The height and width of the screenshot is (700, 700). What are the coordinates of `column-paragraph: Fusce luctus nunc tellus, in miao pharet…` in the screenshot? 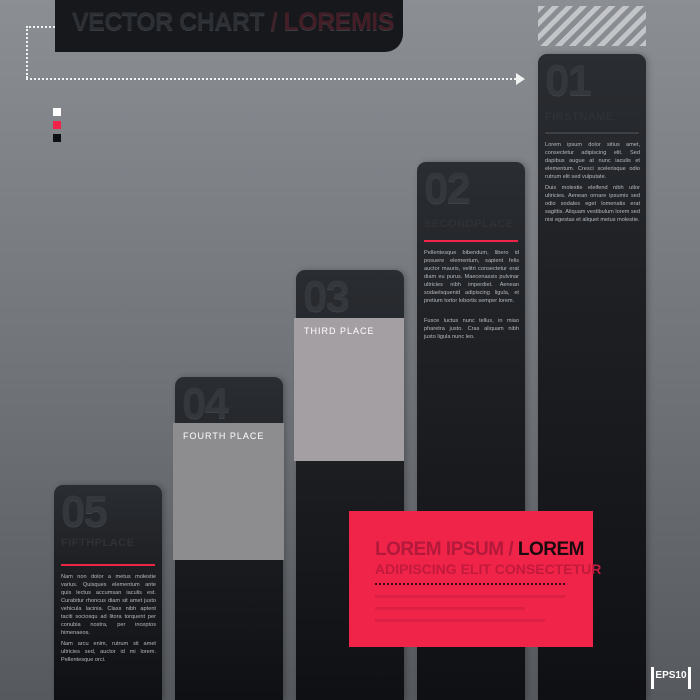 It's located at (471, 329).